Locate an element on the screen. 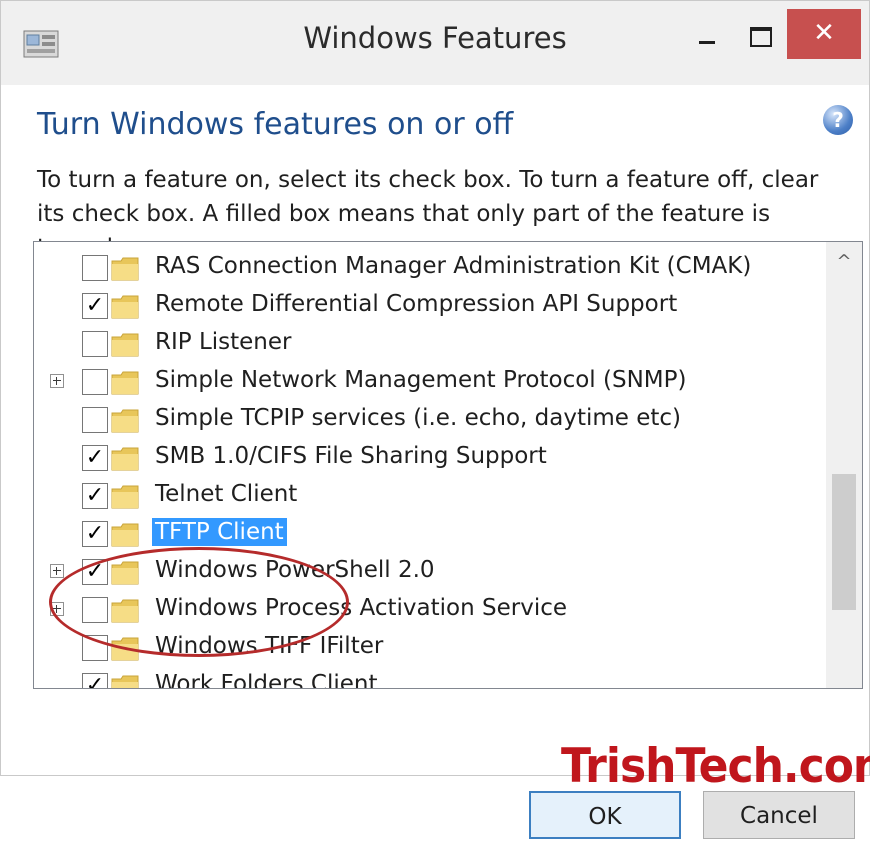 This screenshot has height=841, width=870. scroll-thumb is located at coordinates (844, 542).